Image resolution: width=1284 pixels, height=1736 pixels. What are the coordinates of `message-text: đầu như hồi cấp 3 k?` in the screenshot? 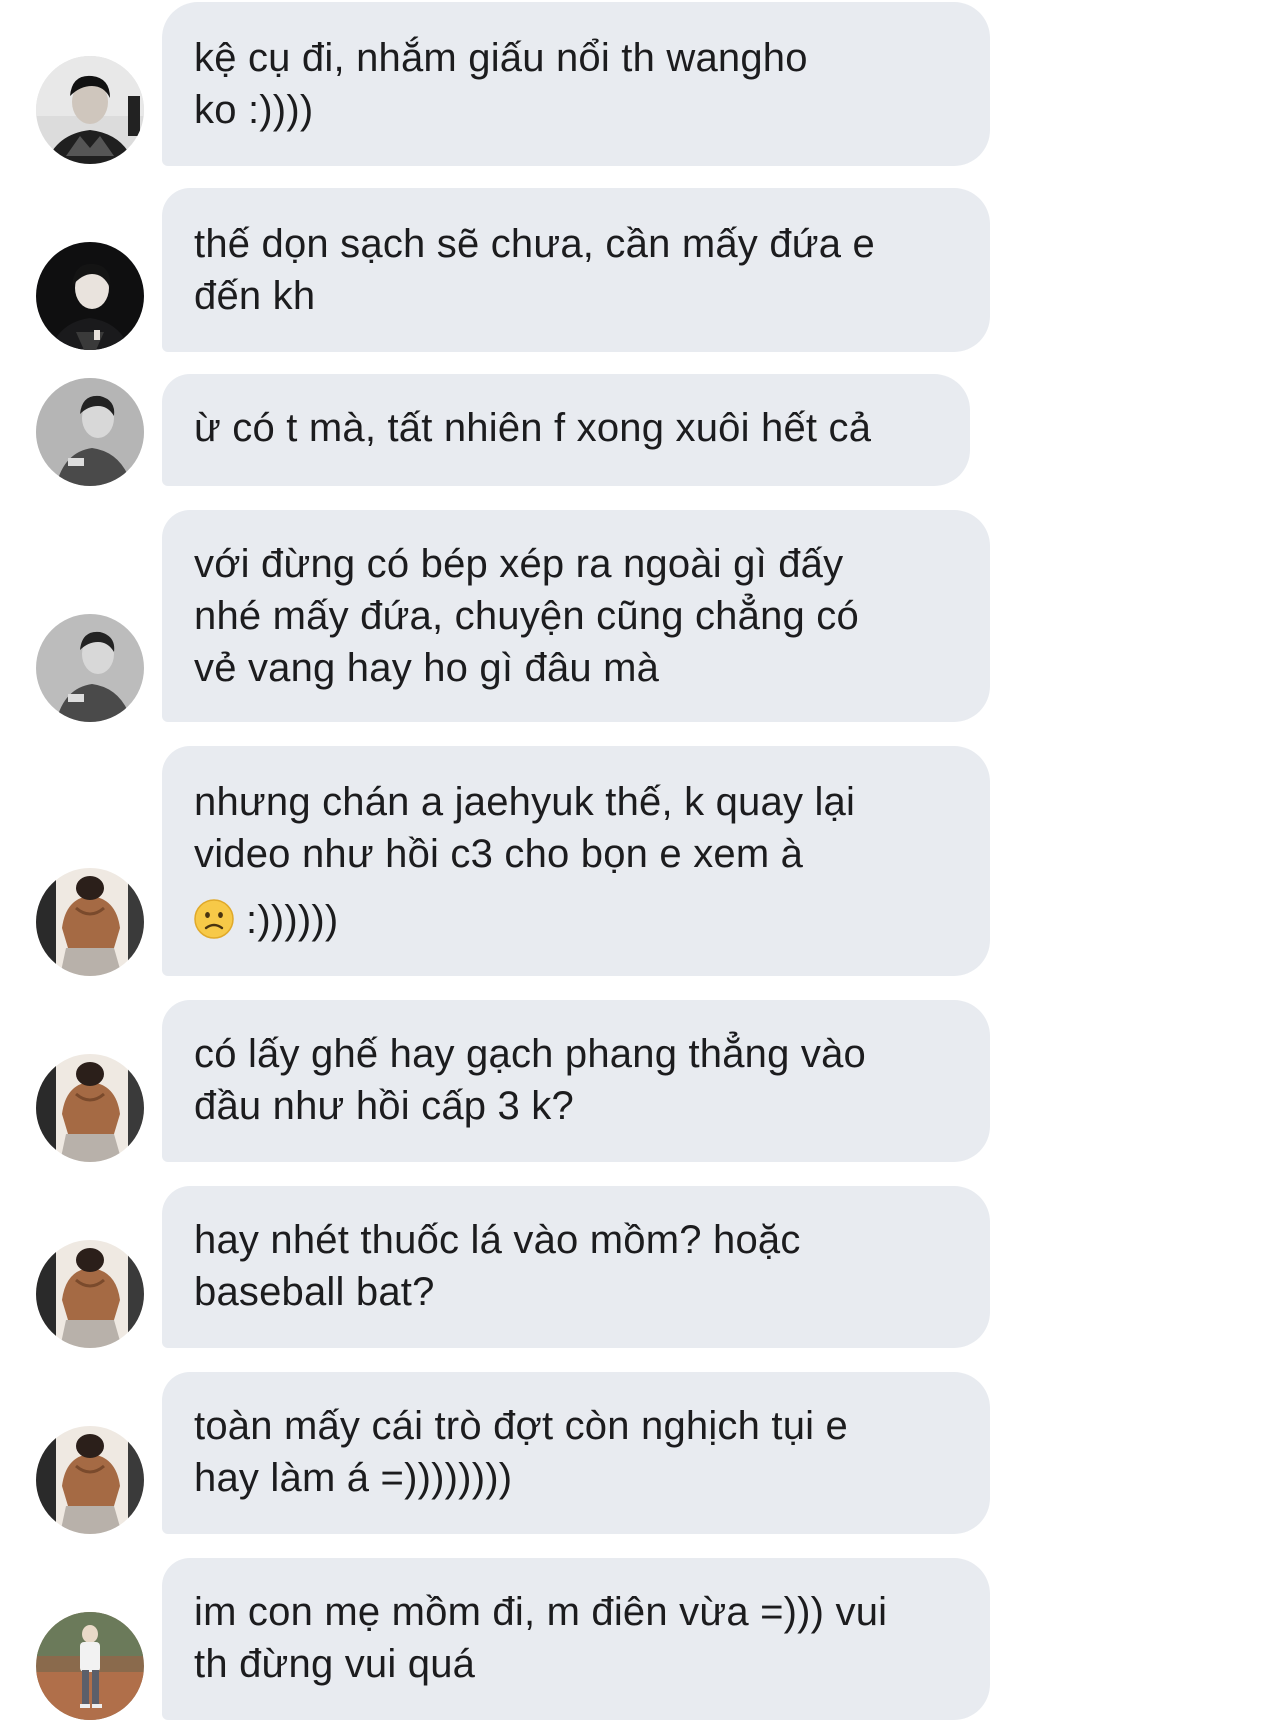 It's located at (384, 1106).